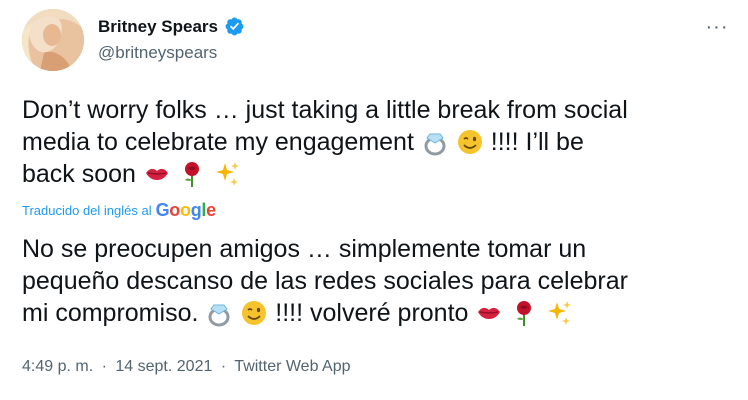  I want to click on more-options-button: ···, so click(717, 27).